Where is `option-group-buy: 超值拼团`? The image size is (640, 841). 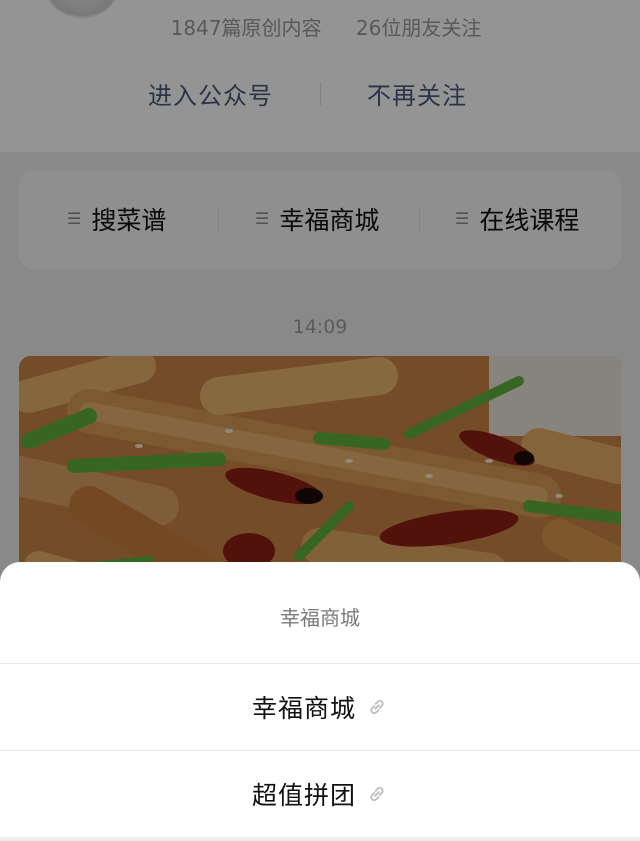 option-group-buy: 超值拼团 is located at coordinates (320, 794).